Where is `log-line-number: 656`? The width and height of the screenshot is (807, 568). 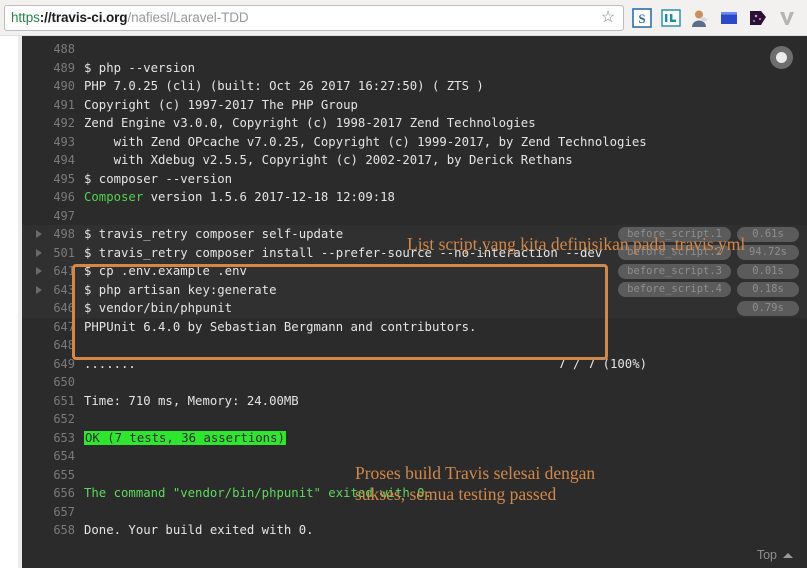 log-line-number: 656 is located at coordinates (64, 493).